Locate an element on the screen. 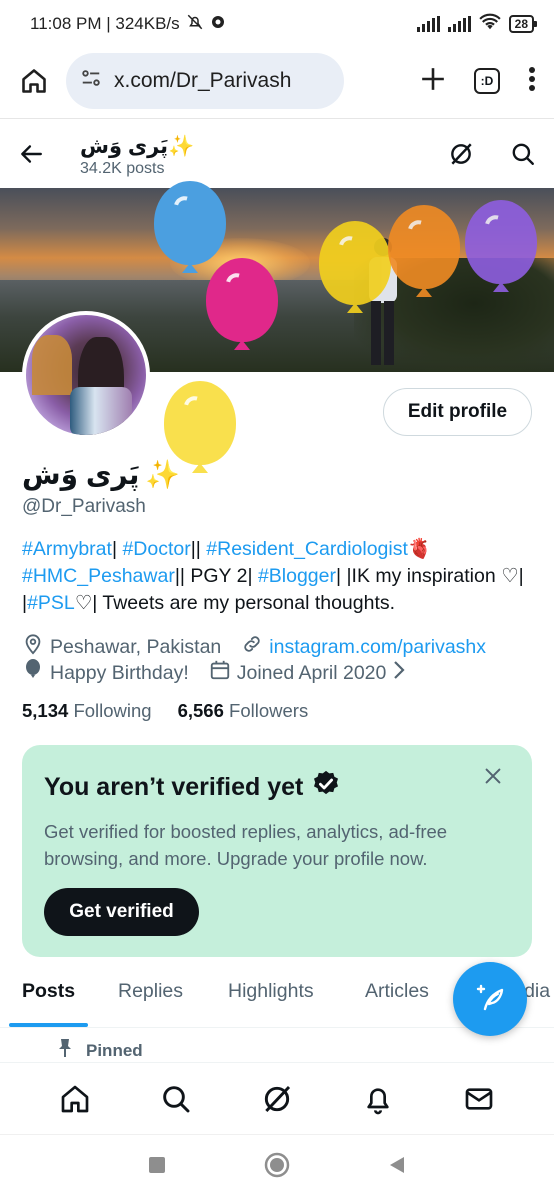 This screenshot has height=1200, width=554. balloon-orange is located at coordinates (424, 251).